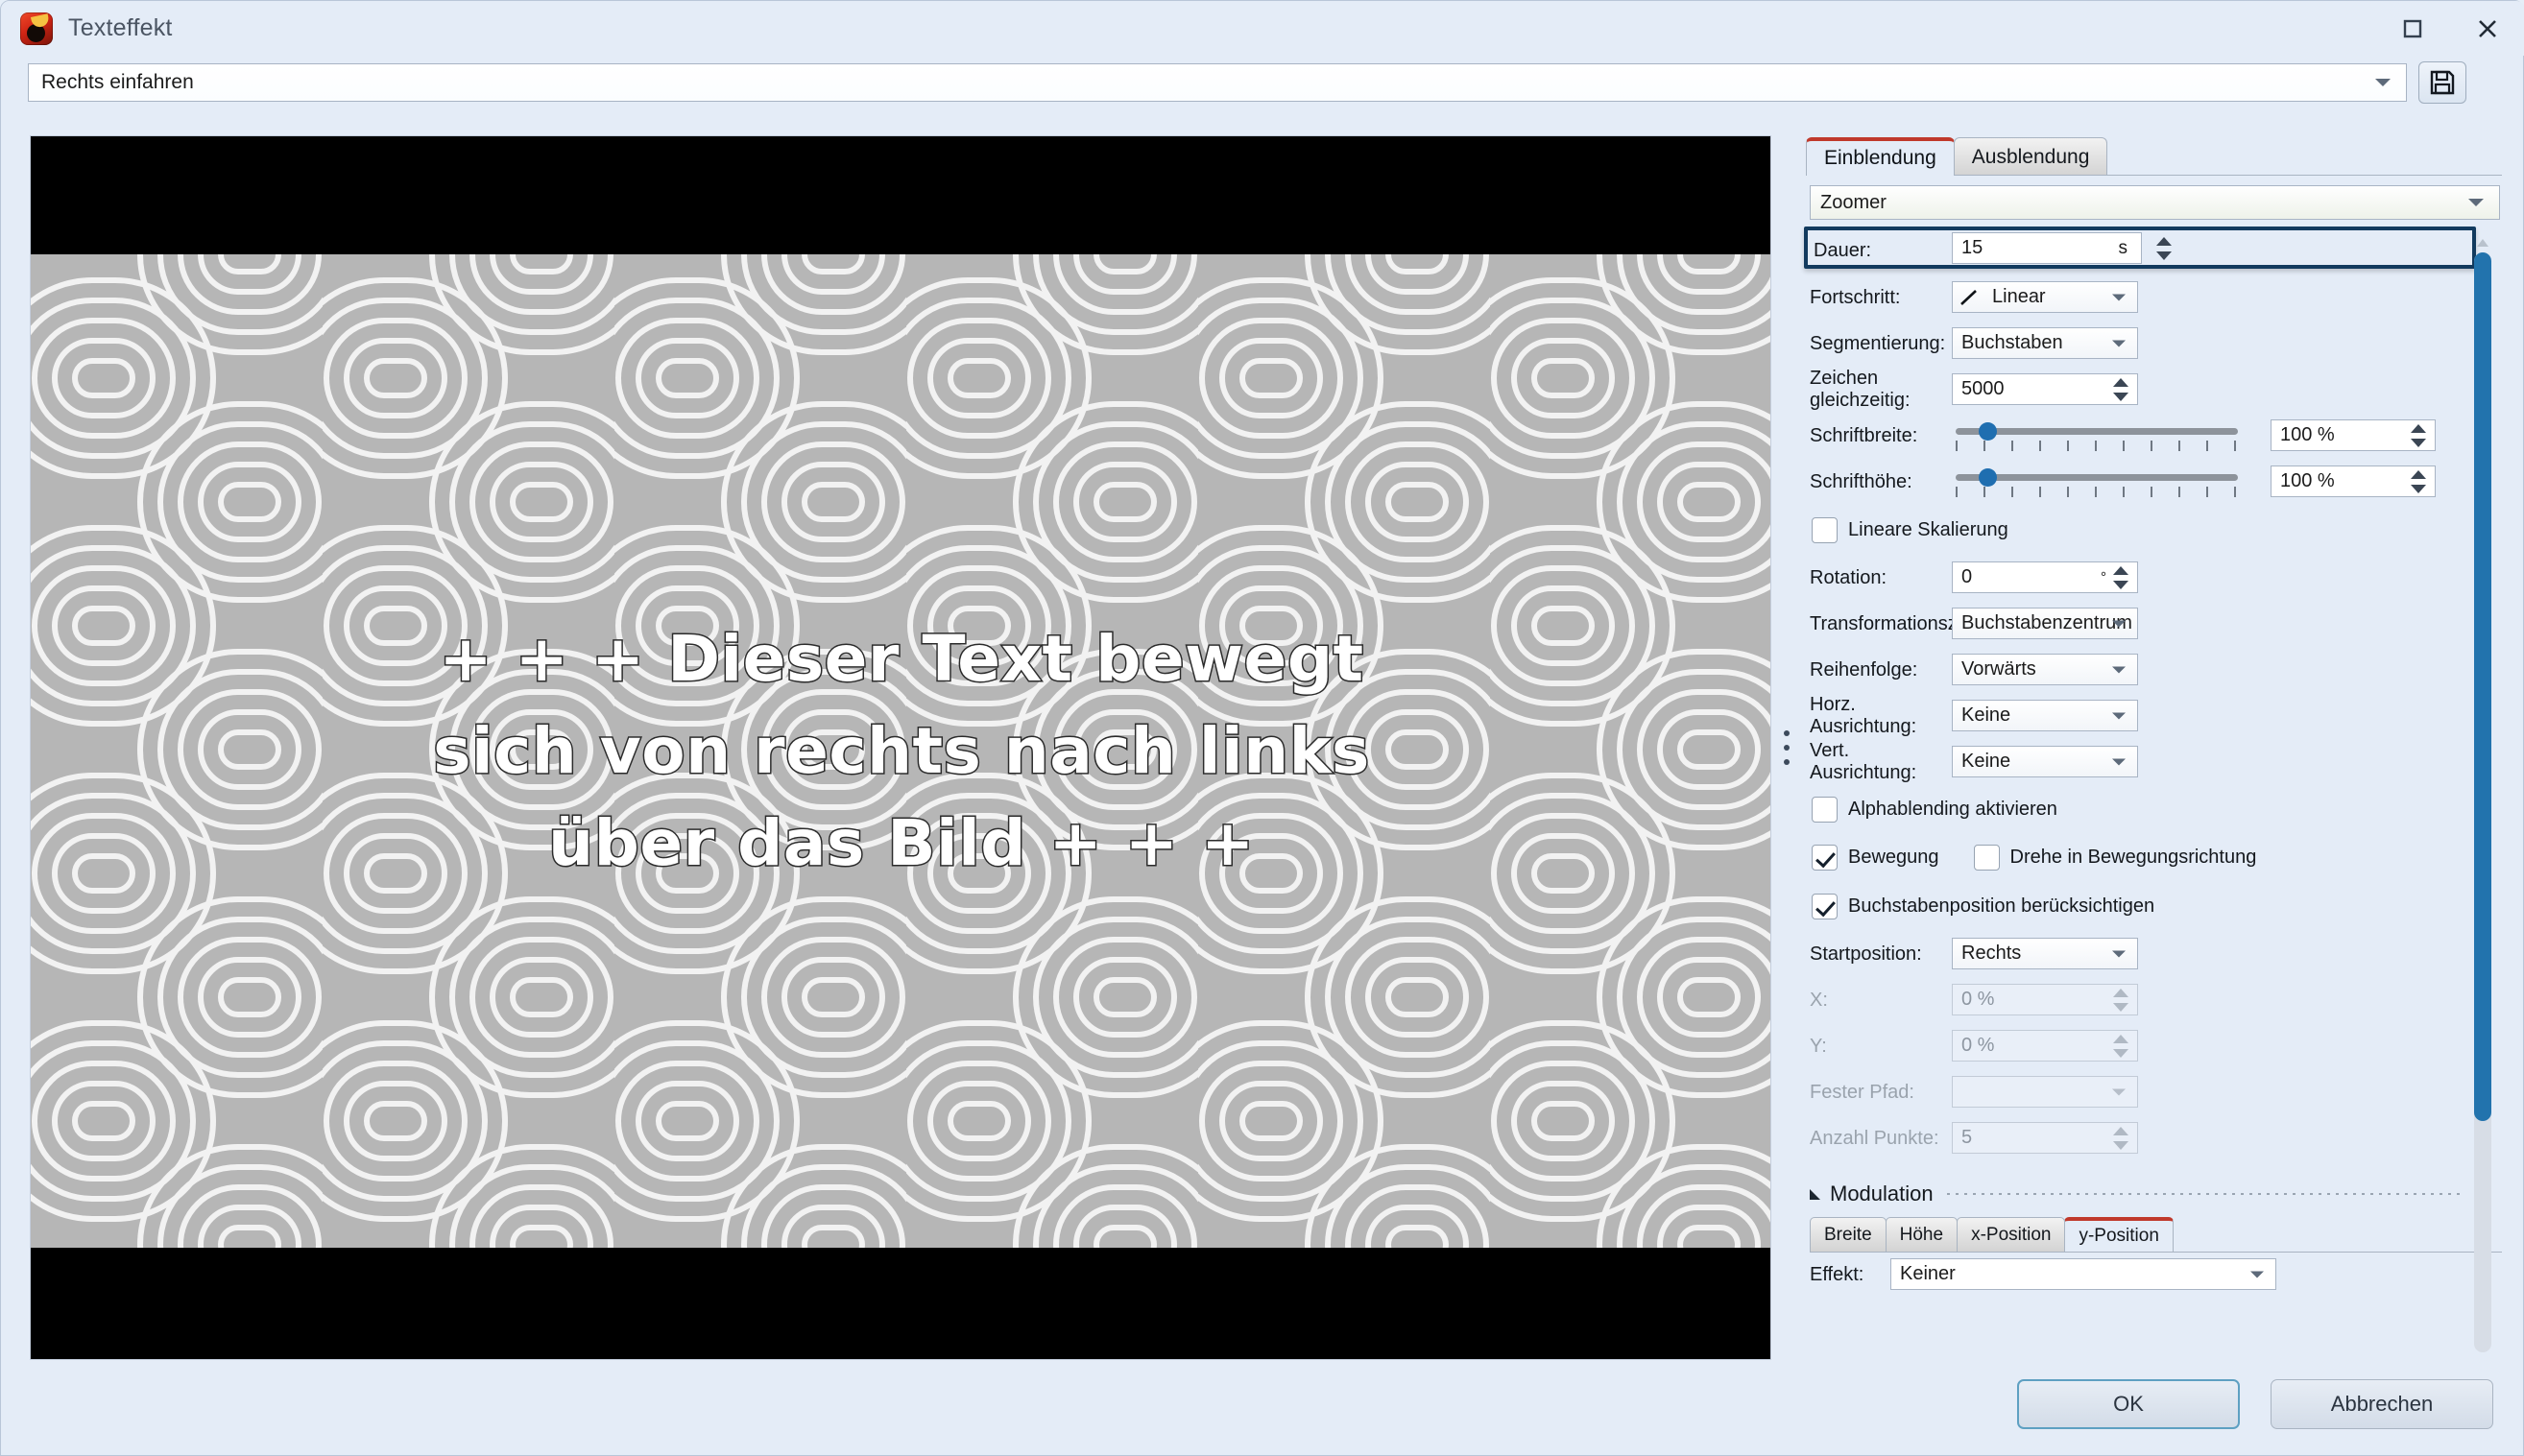  I want to click on modtab-label: y-Position, so click(2119, 1236).